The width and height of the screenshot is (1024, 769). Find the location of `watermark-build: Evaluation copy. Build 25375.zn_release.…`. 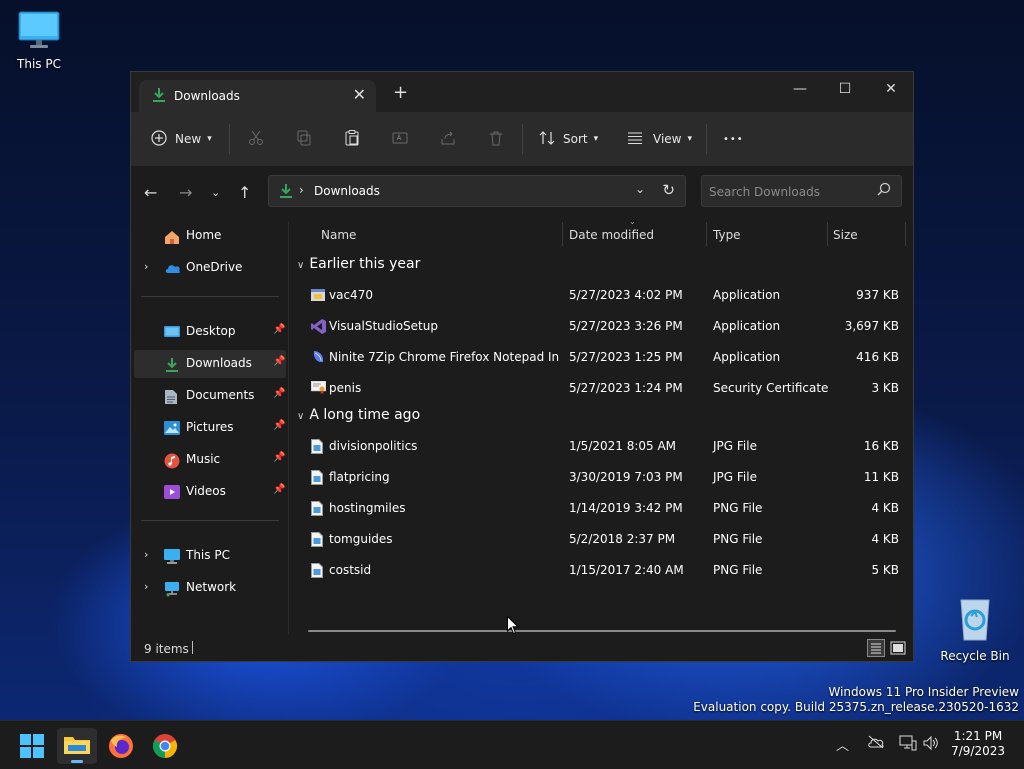

watermark-build: Evaluation copy. Build 25375.zn_release.… is located at coordinates (856, 707).